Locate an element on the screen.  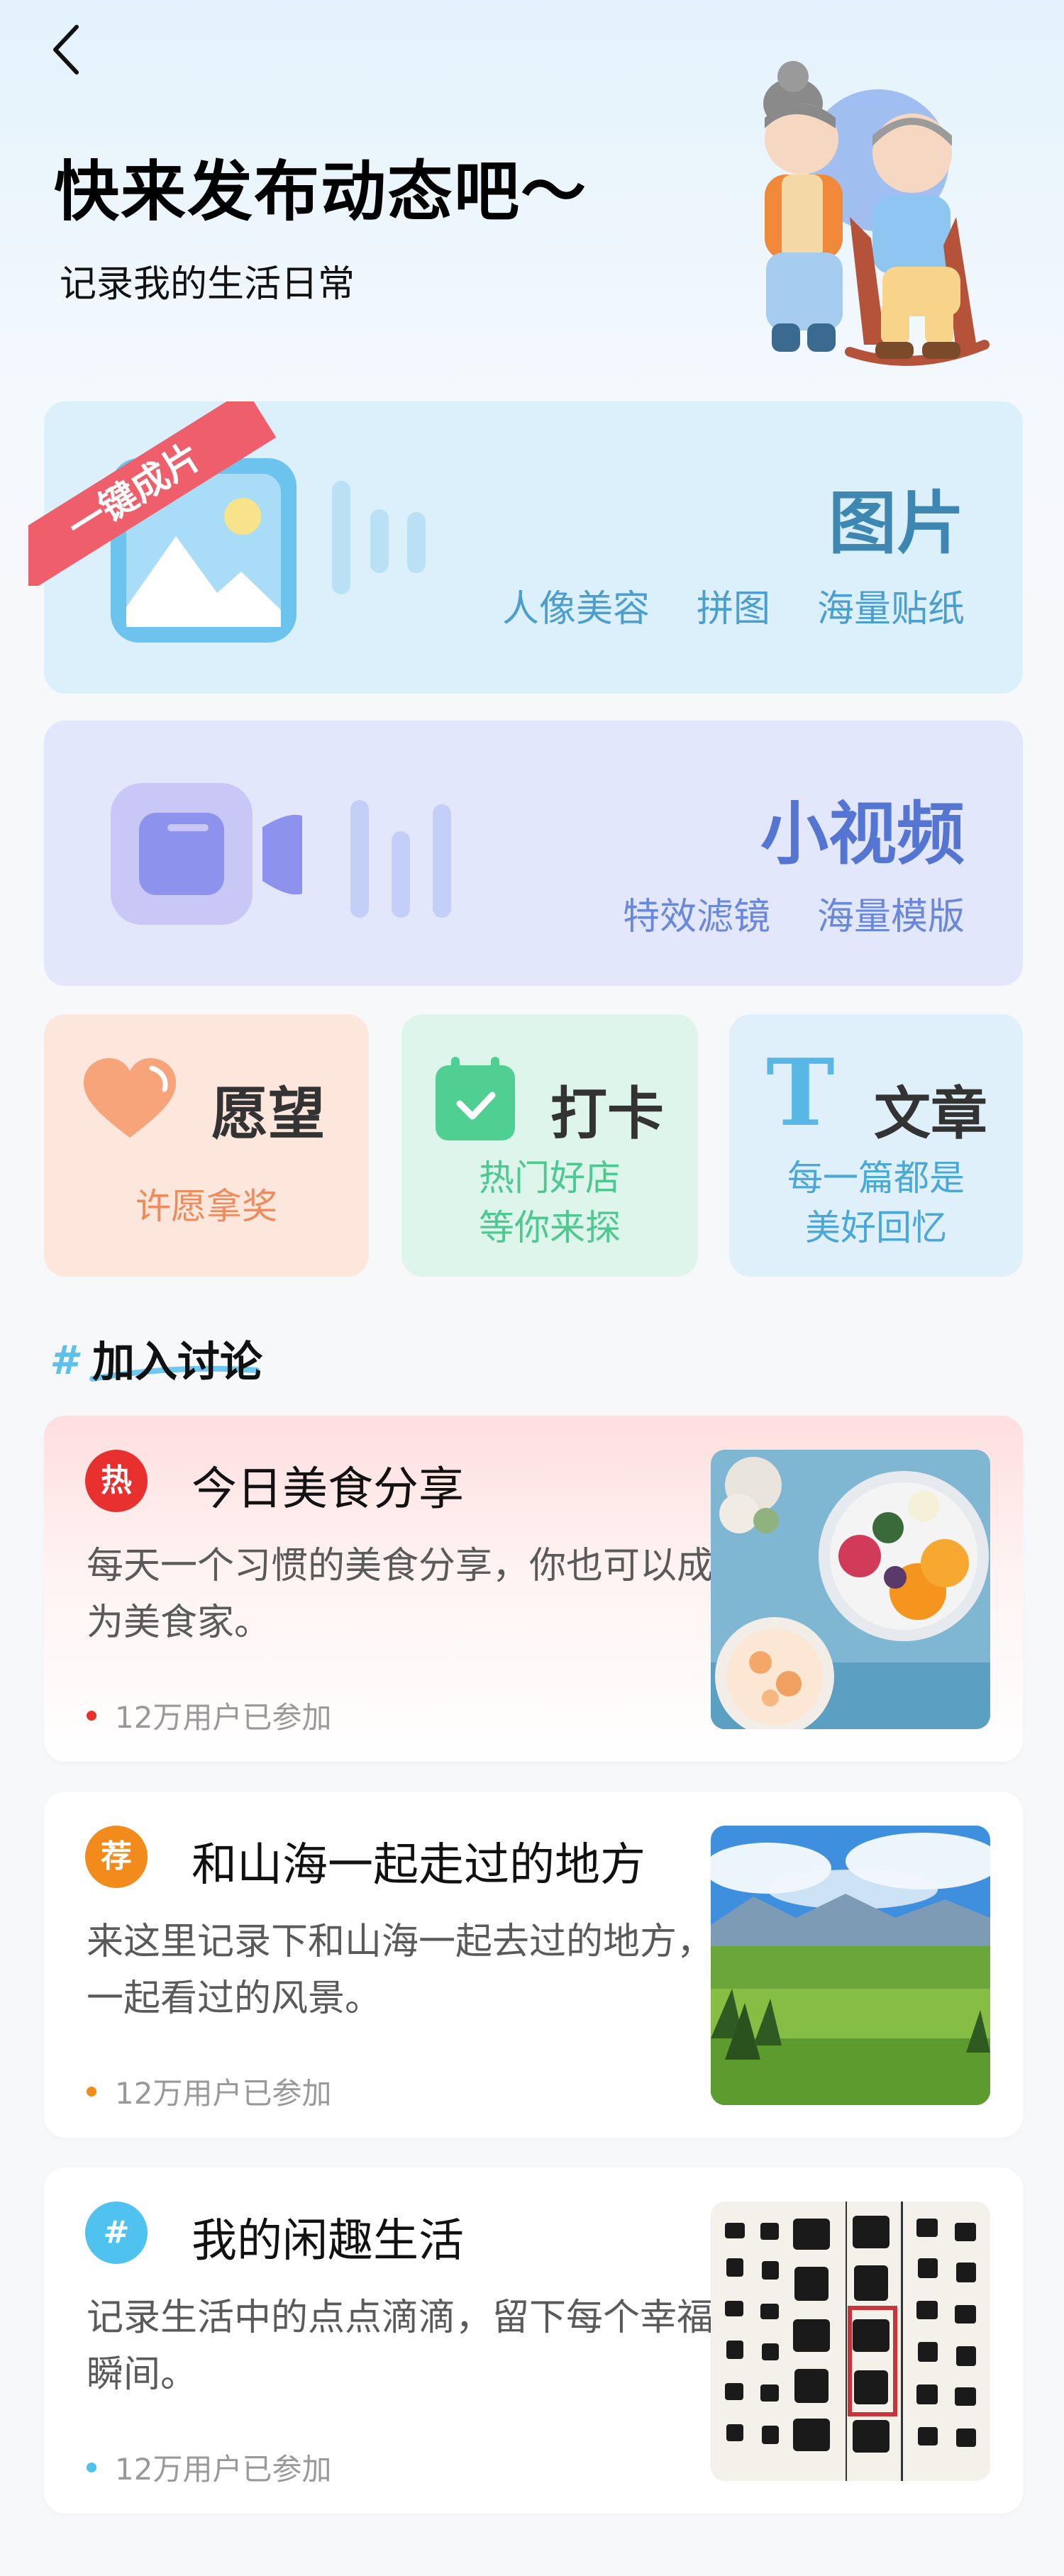
discussion-section-title: 加入讨论 is located at coordinates (177, 1362).